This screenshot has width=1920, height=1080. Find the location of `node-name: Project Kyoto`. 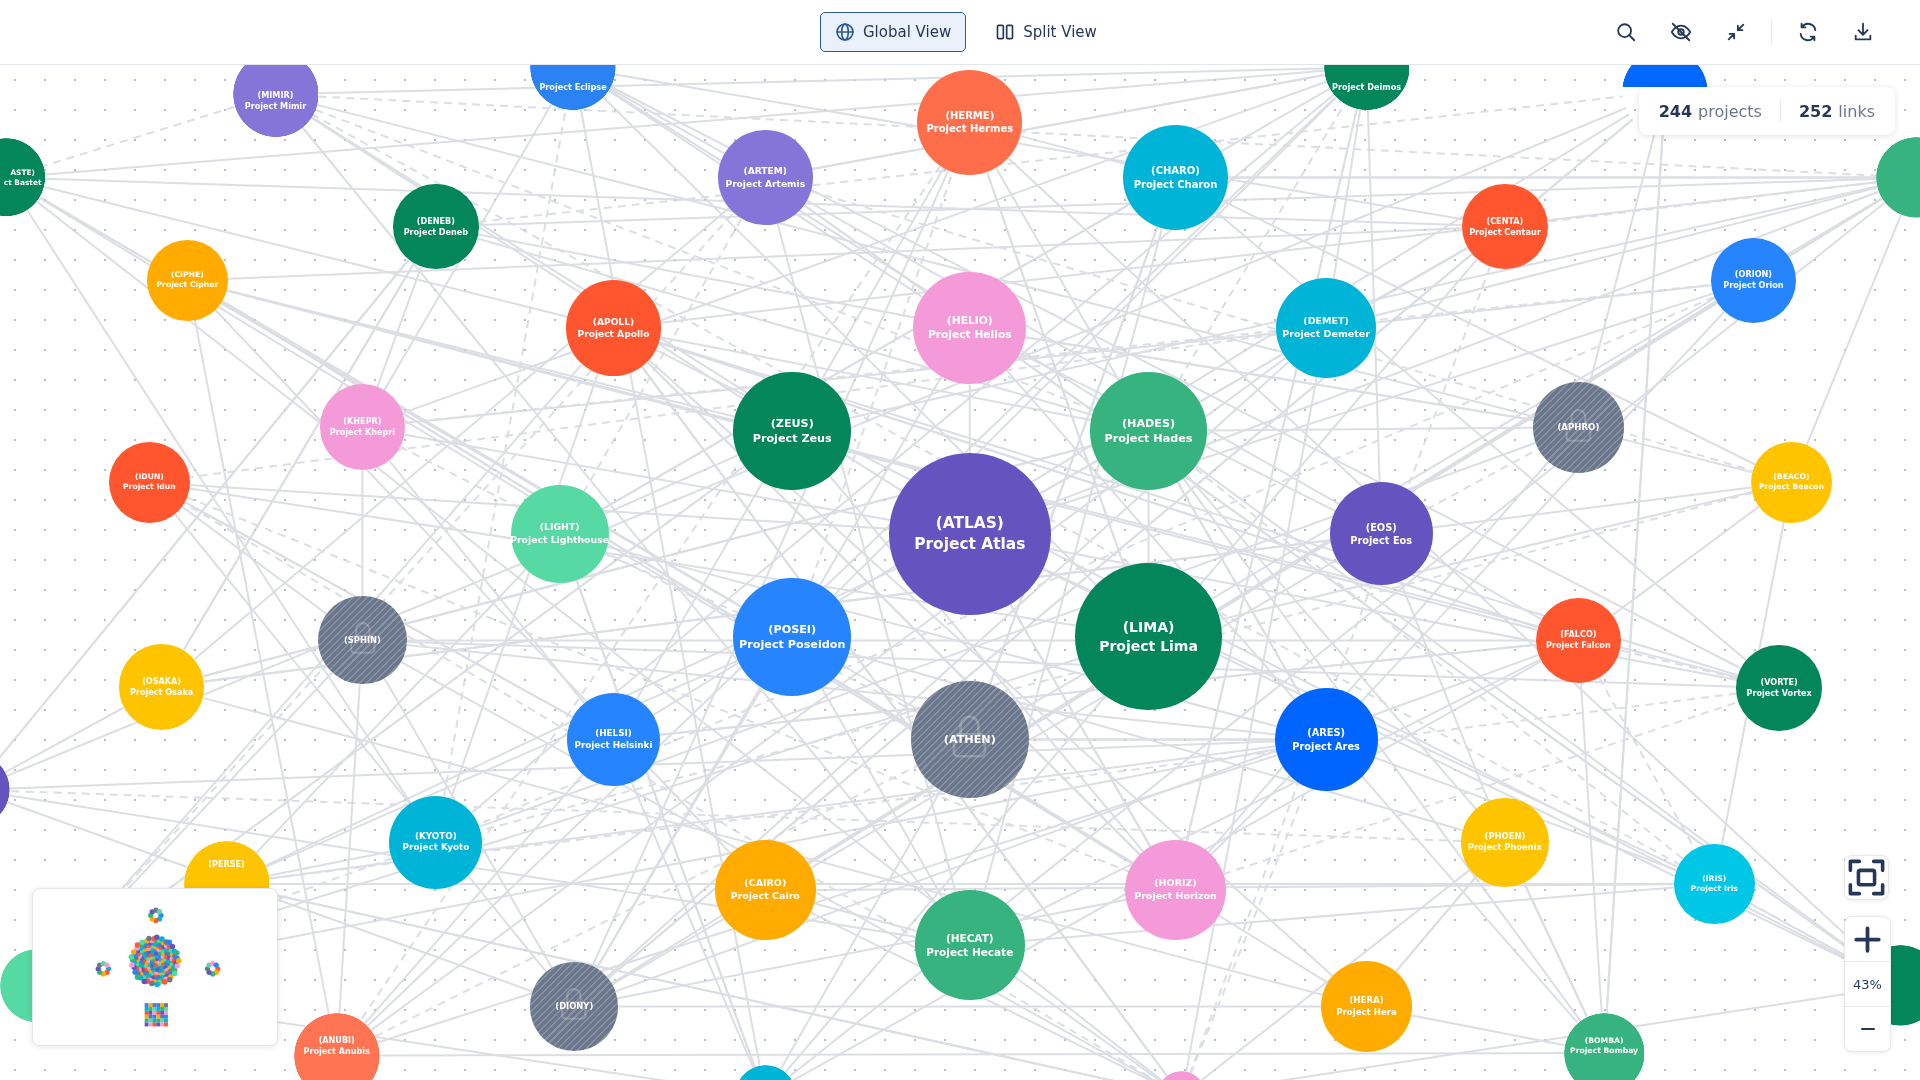

node-name: Project Kyoto is located at coordinates (436, 848).